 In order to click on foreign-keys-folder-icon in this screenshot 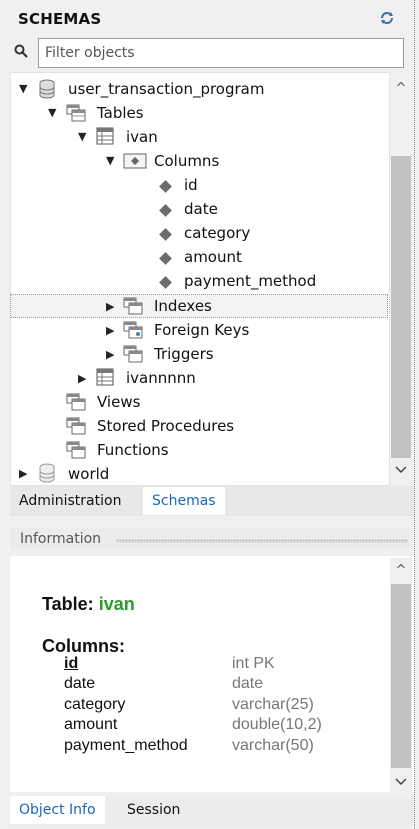, I will do `click(133, 332)`.